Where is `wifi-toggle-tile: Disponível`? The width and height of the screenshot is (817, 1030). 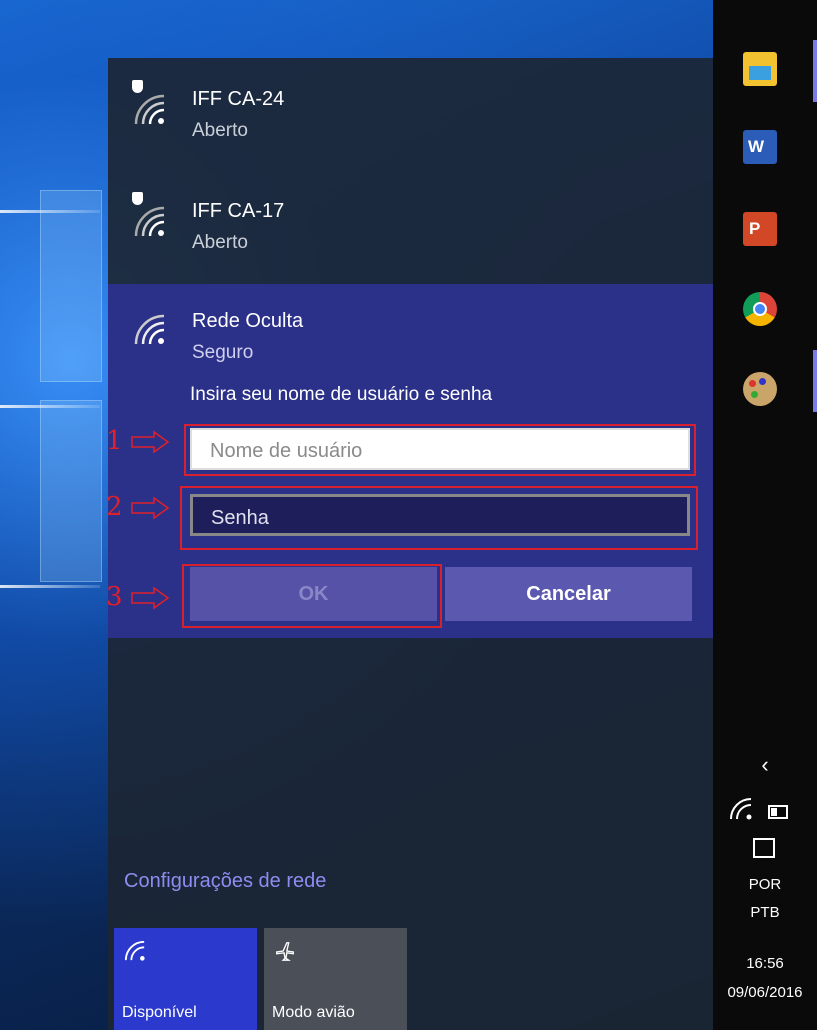 wifi-toggle-tile: Disponível is located at coordinates (185, 979).